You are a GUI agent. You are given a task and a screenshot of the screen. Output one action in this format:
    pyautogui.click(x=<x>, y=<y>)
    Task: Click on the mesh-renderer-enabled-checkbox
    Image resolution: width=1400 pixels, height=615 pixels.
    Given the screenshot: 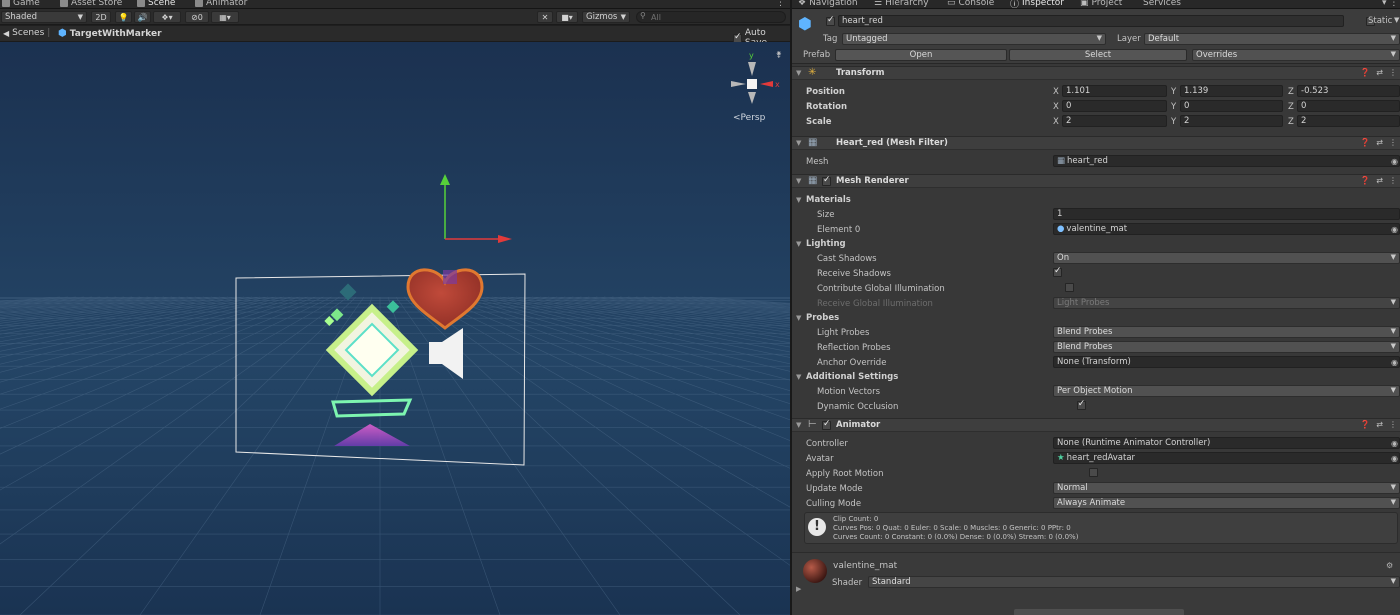 What is the action you would take?
    pyautogui.click(x=826, y=180)
    